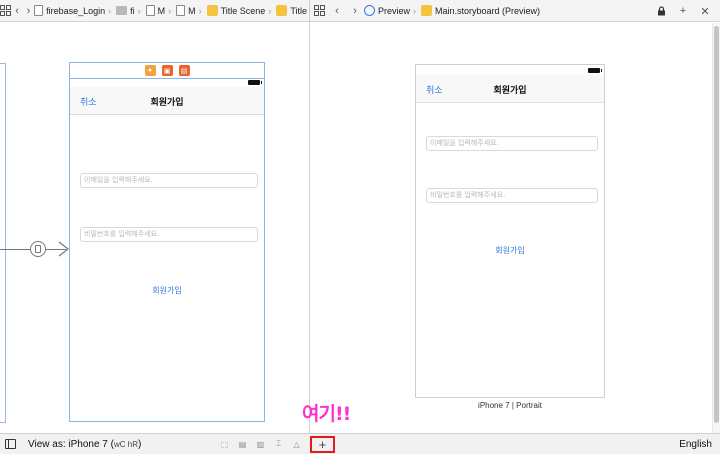 Image resolution: width=720 pixels, height=454 pixels. Describe the element at coordinates (322, 444) in the screenshot. I see `add-device-button: +` at that location.